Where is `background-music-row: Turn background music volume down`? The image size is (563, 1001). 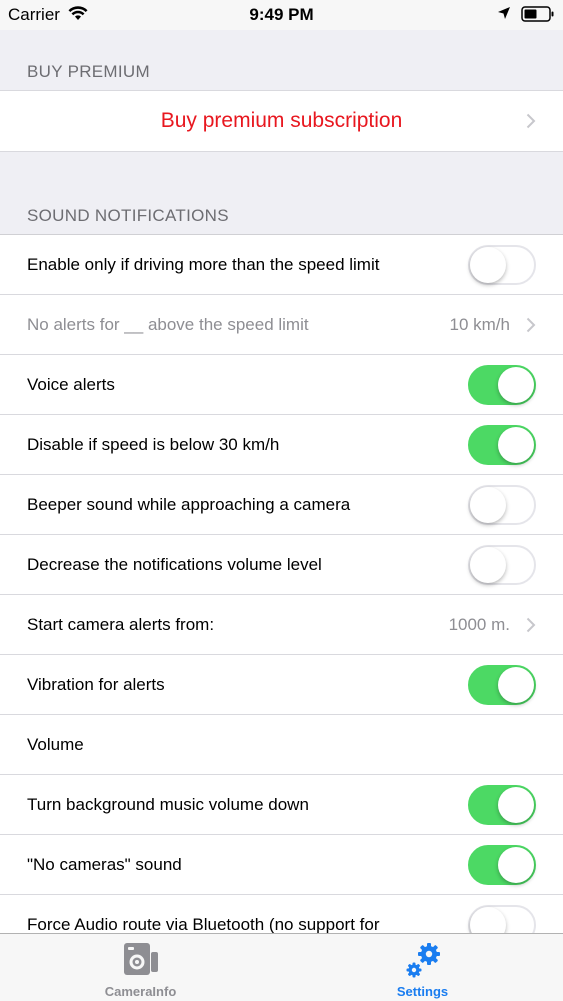
background-music-row: Turn background music volume down is located at coordinates (281, 804).